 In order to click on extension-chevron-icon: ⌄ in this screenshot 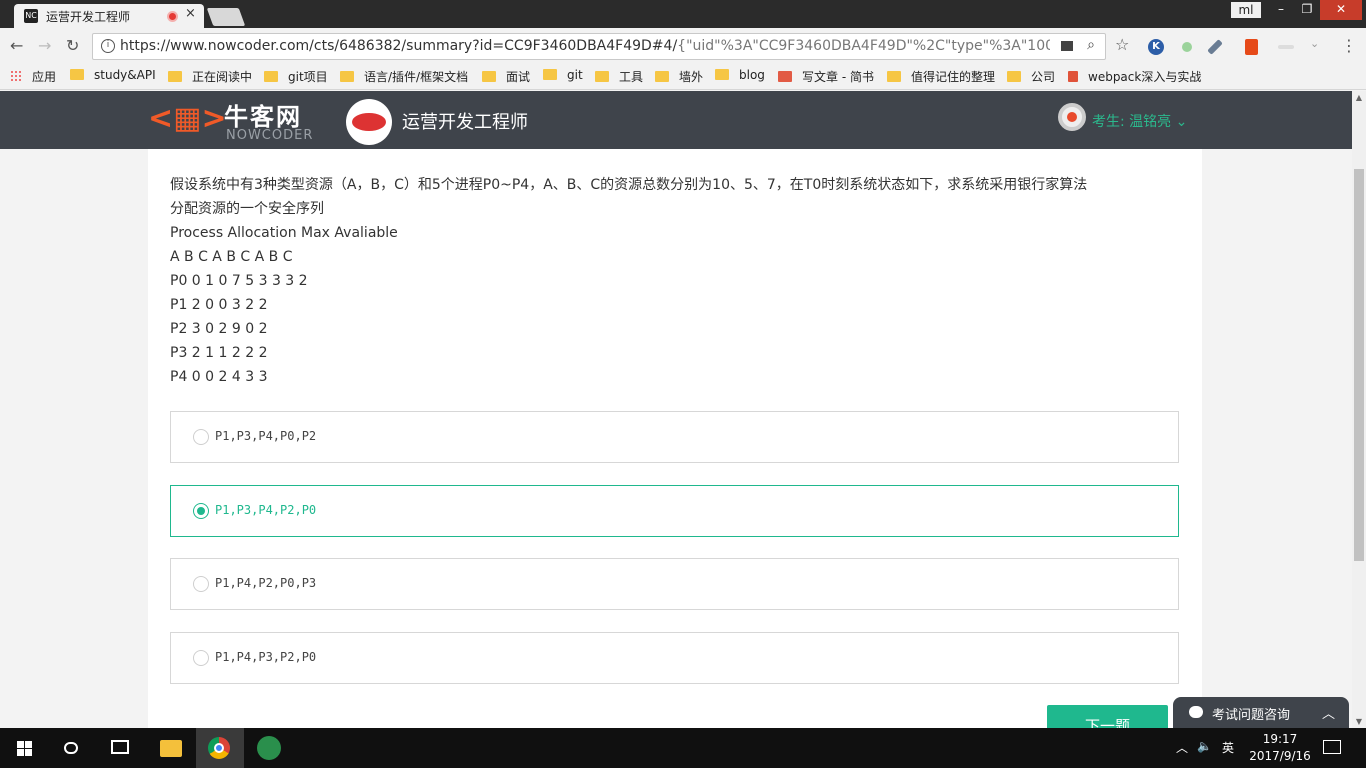, I will do `click(1318, 45)`.